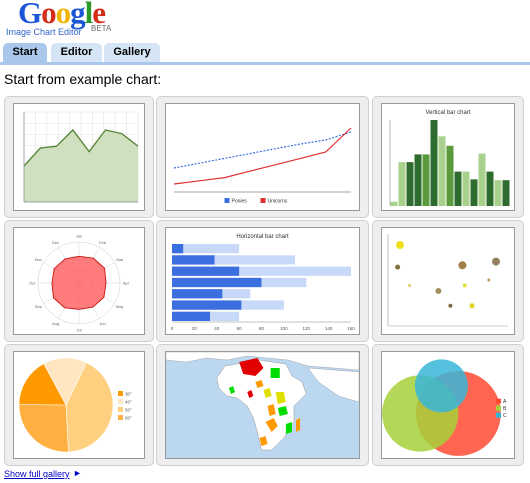  I want to click on example-chart-pie: 30° 40° 50° 60°, so click(79, 405).